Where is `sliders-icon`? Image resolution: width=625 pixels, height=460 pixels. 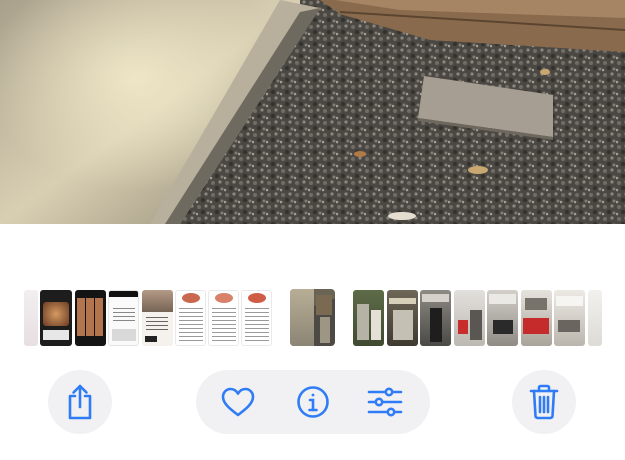 sliders-icon is located at coordinates (385, 402).